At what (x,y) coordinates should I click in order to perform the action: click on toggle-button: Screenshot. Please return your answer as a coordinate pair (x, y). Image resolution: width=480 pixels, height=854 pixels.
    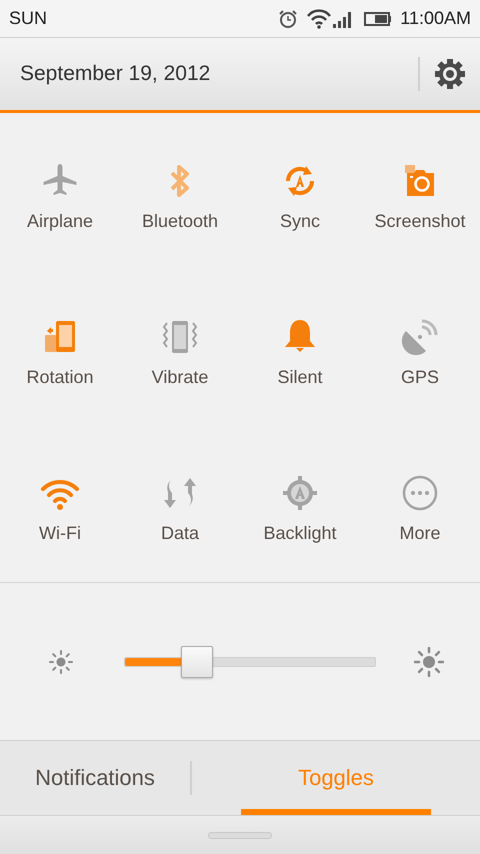
    Looking at the image, I should click on (420, 191).